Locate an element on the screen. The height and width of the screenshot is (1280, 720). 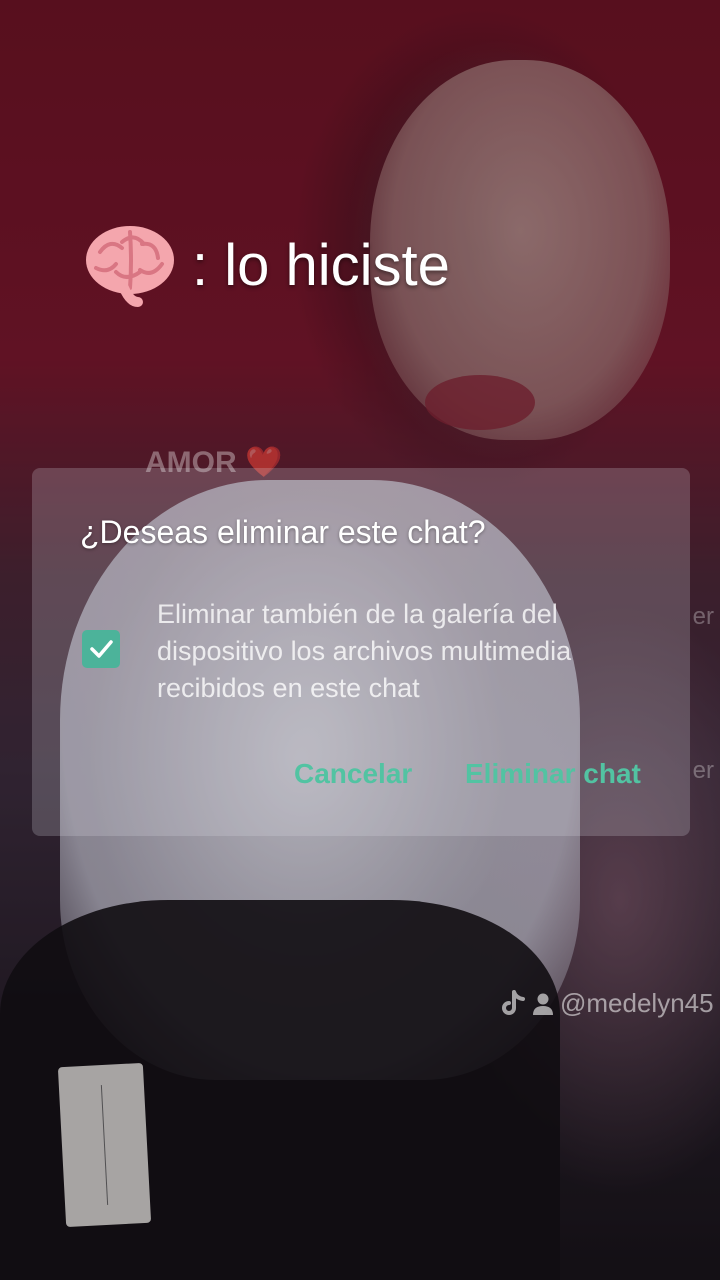
delete-media-checkbox is located at coordinates (101, 649).